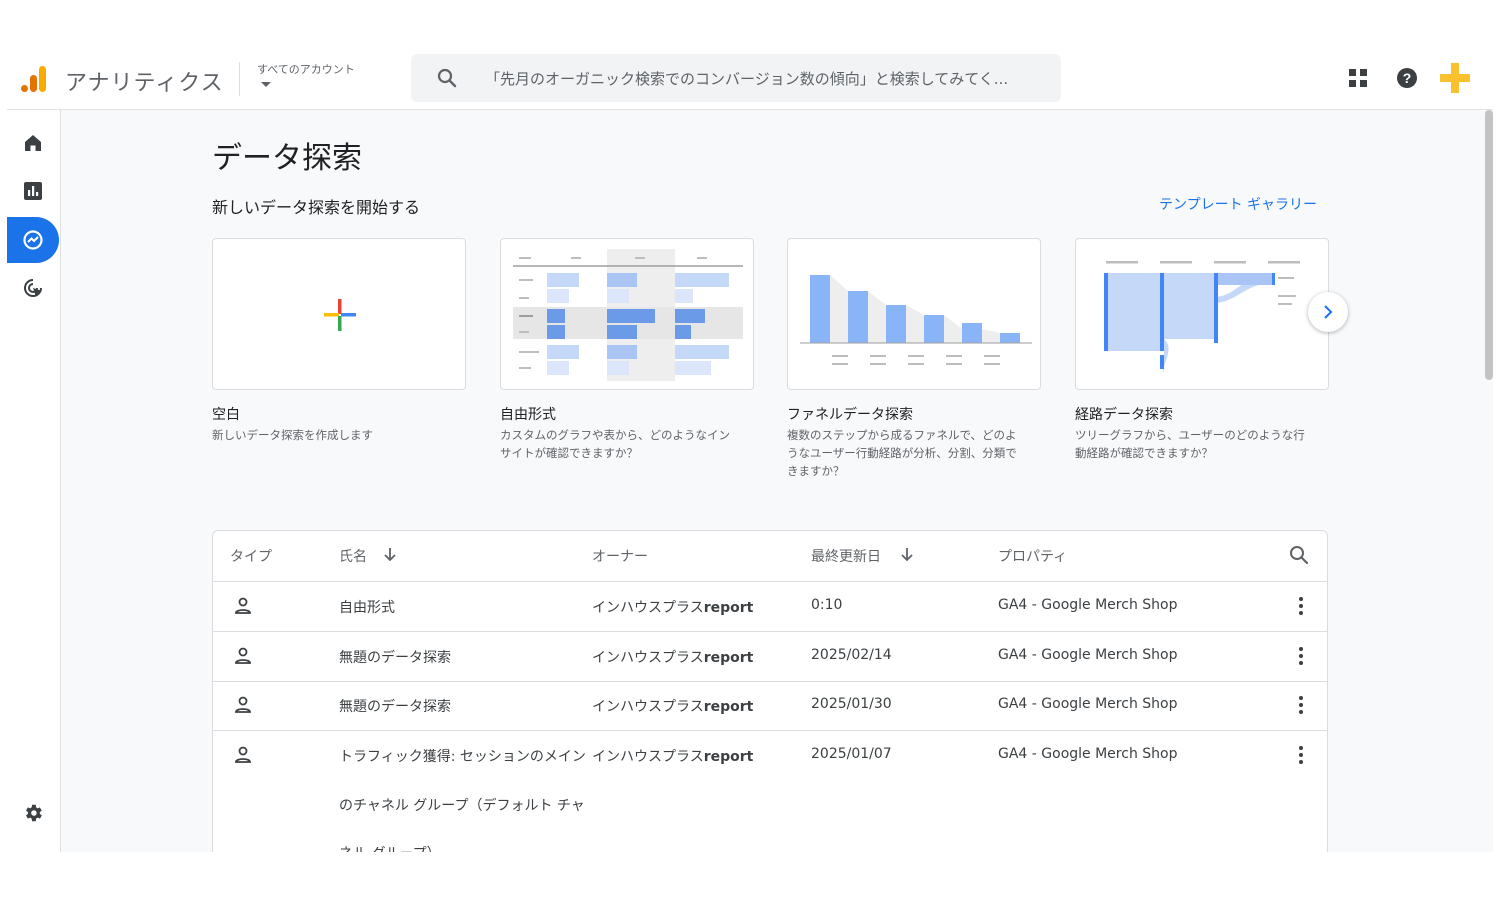  Describe the element at coordinates (827, 605) in the screenshot. I see `exploration-updated: 0:10` at that location.